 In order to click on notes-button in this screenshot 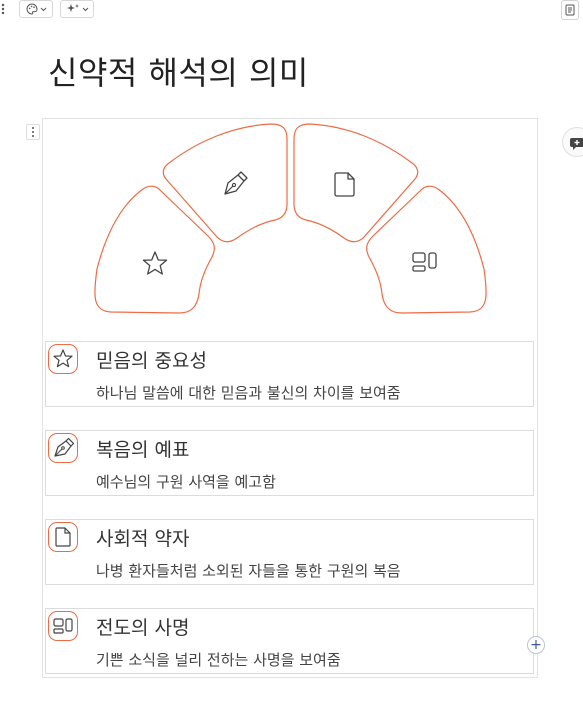, I will do `click(570, 10)`.